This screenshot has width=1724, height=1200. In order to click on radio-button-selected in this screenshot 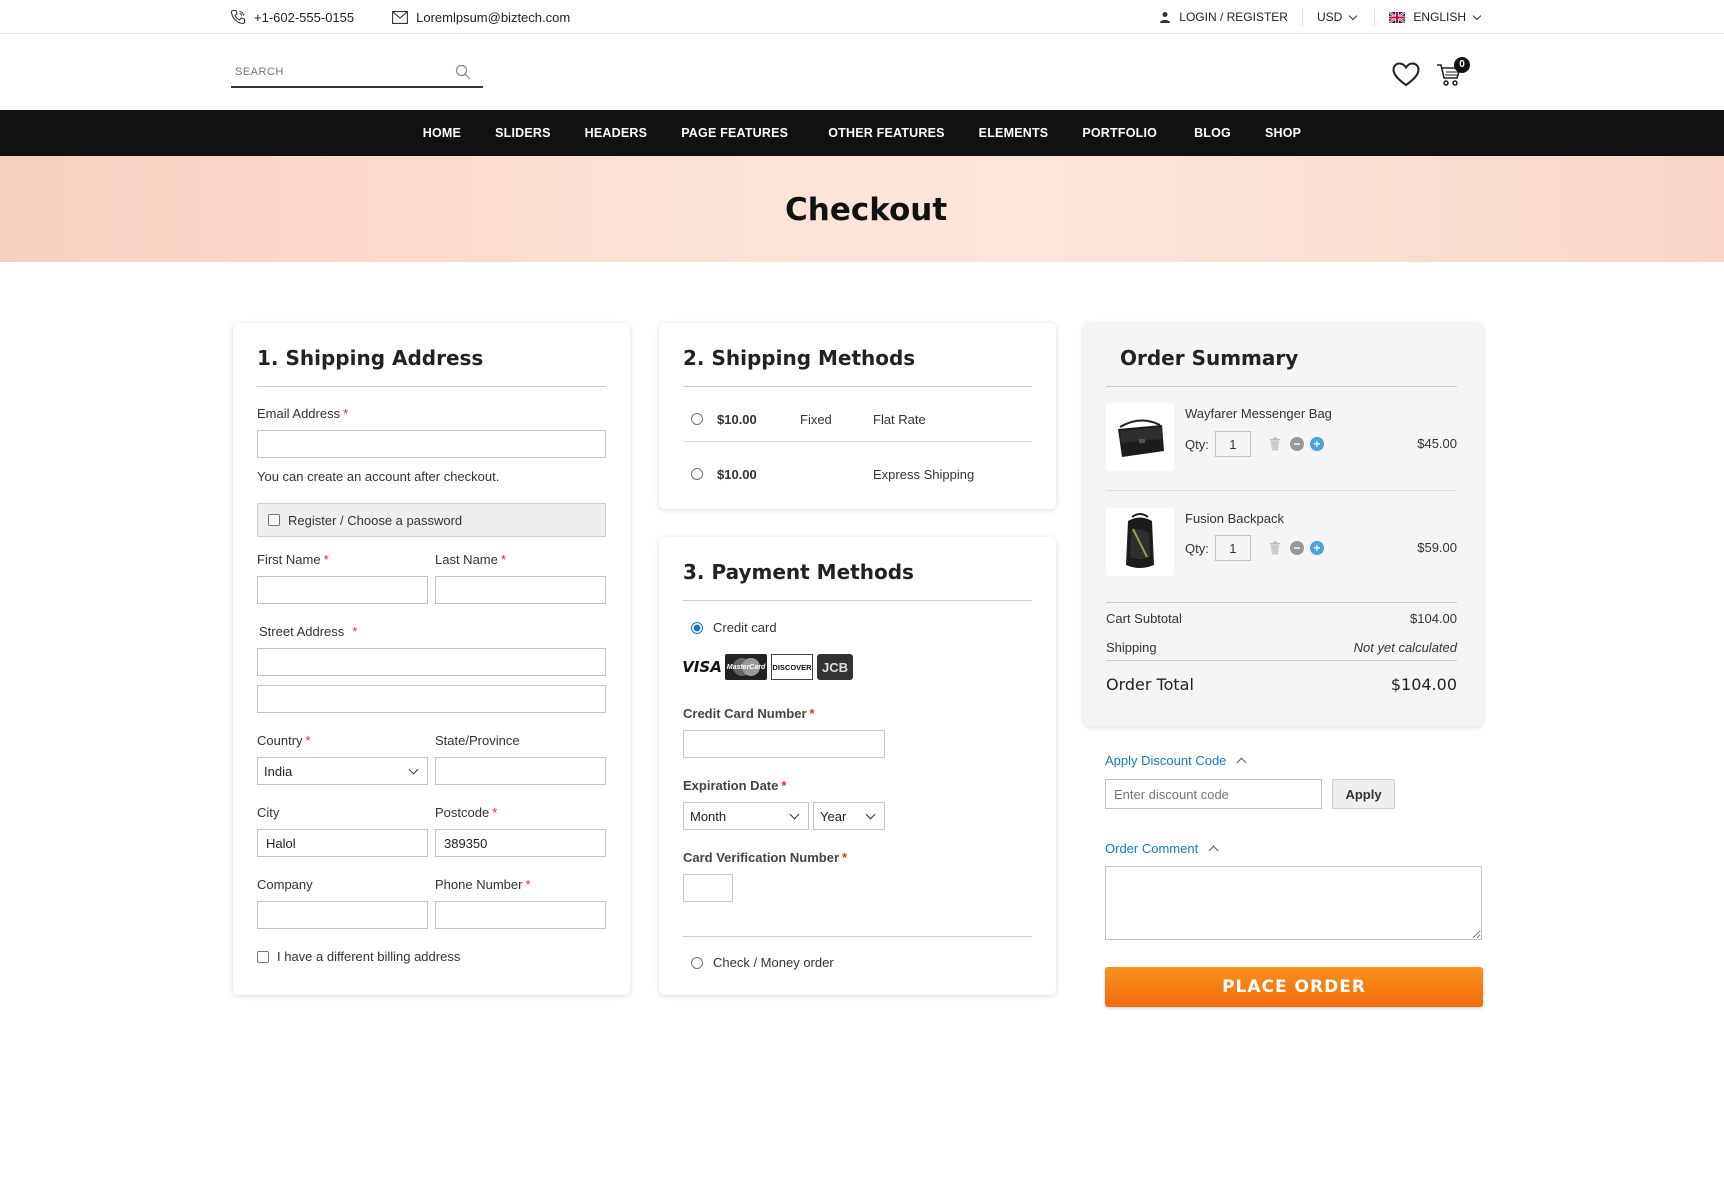, I will do `click(697, 627)`.